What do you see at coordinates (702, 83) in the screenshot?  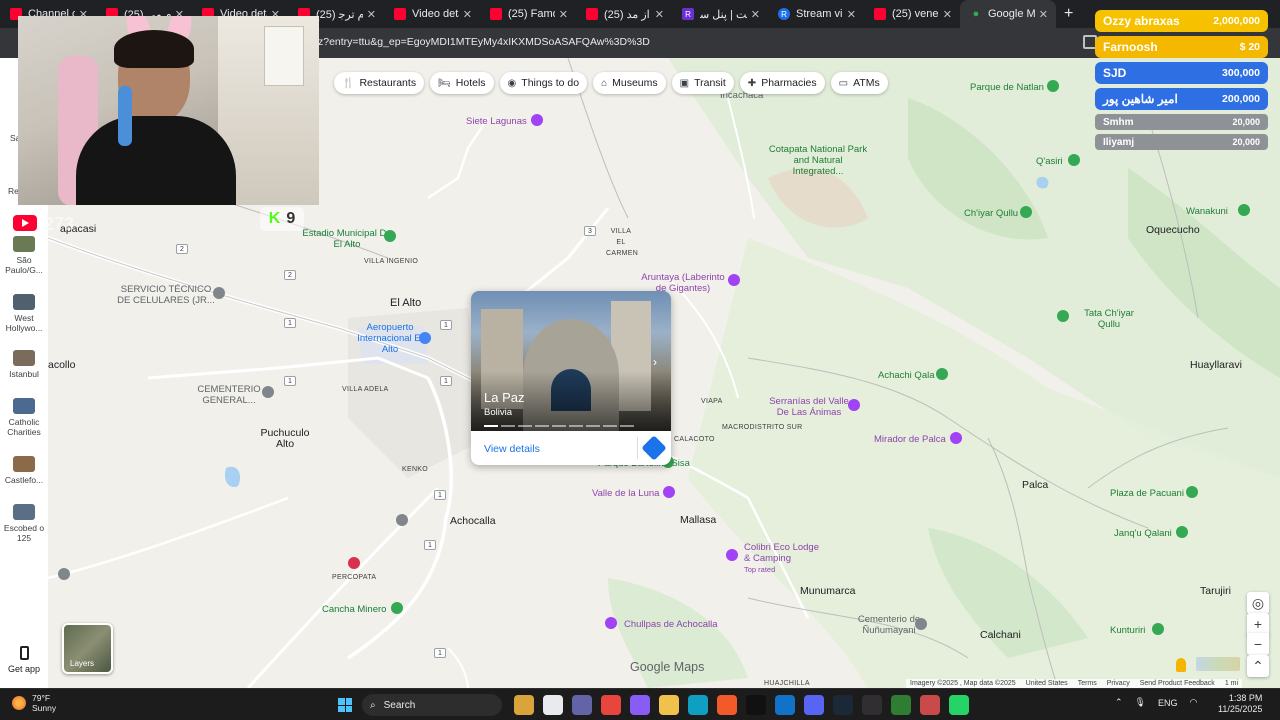 I see `chip-transit: ▣ Transit` at bounding box center [702, 83].